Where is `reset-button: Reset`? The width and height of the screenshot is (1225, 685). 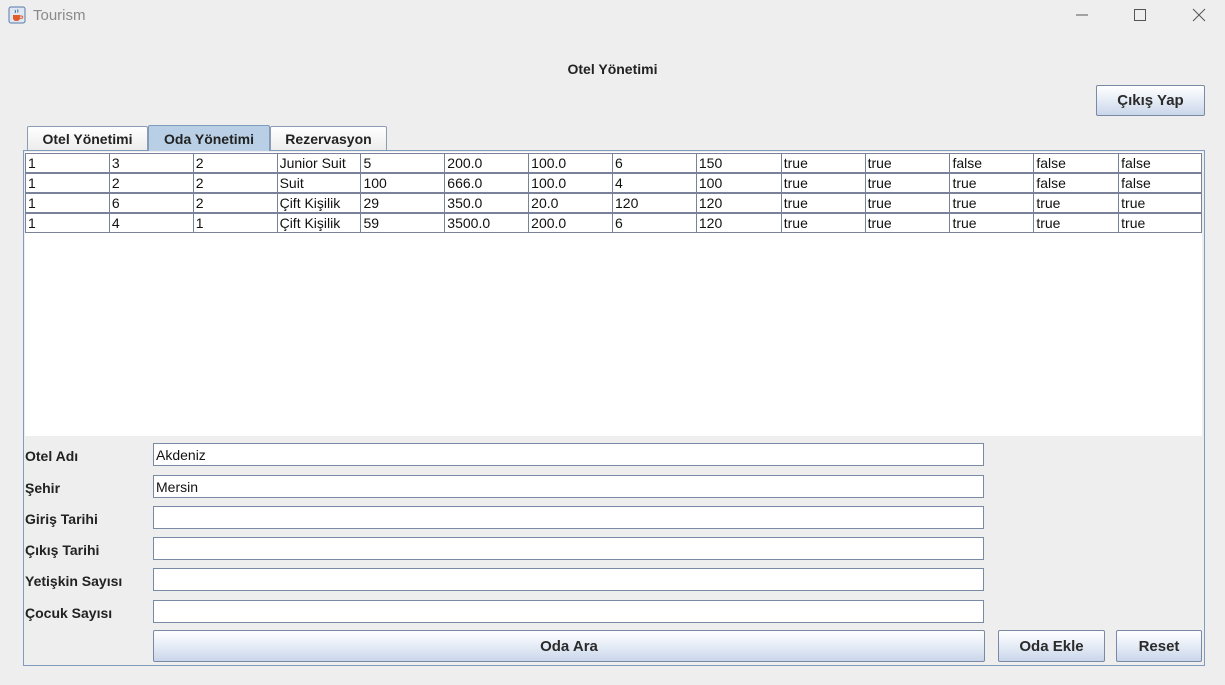
reset-button: Reset is located at coordinates (1159, 646).